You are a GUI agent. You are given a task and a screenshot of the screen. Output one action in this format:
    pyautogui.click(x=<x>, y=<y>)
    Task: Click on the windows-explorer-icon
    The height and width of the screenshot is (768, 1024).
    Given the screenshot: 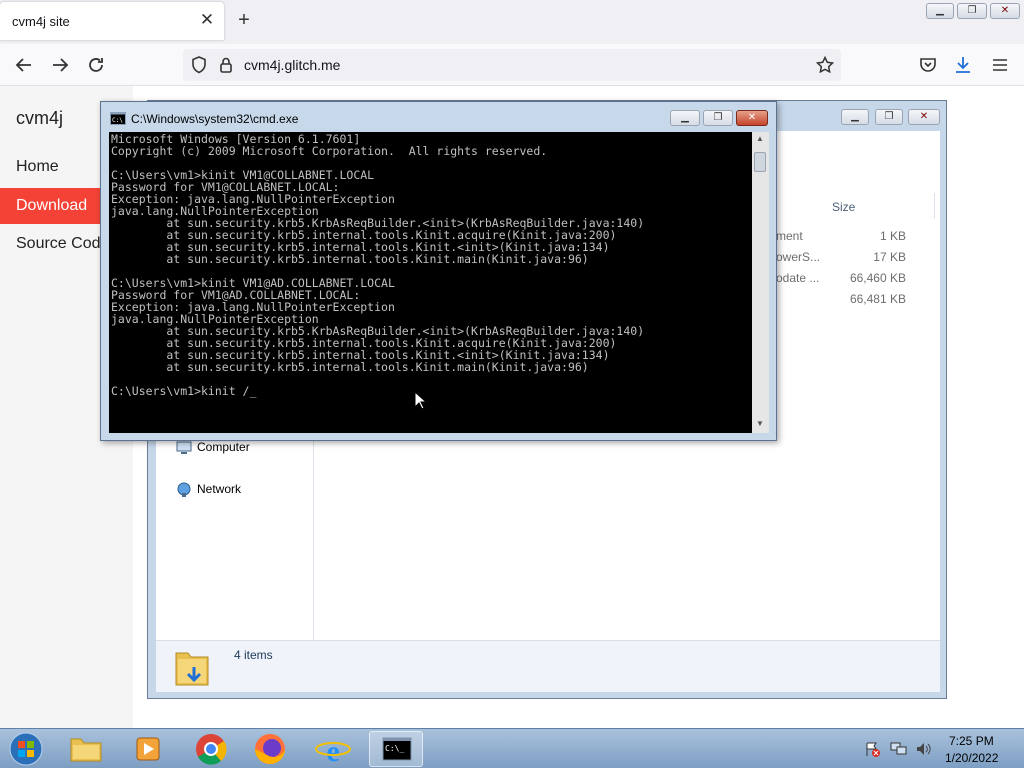 What is the action you would take?
    pyautogui.click(x=86, y=749)
    